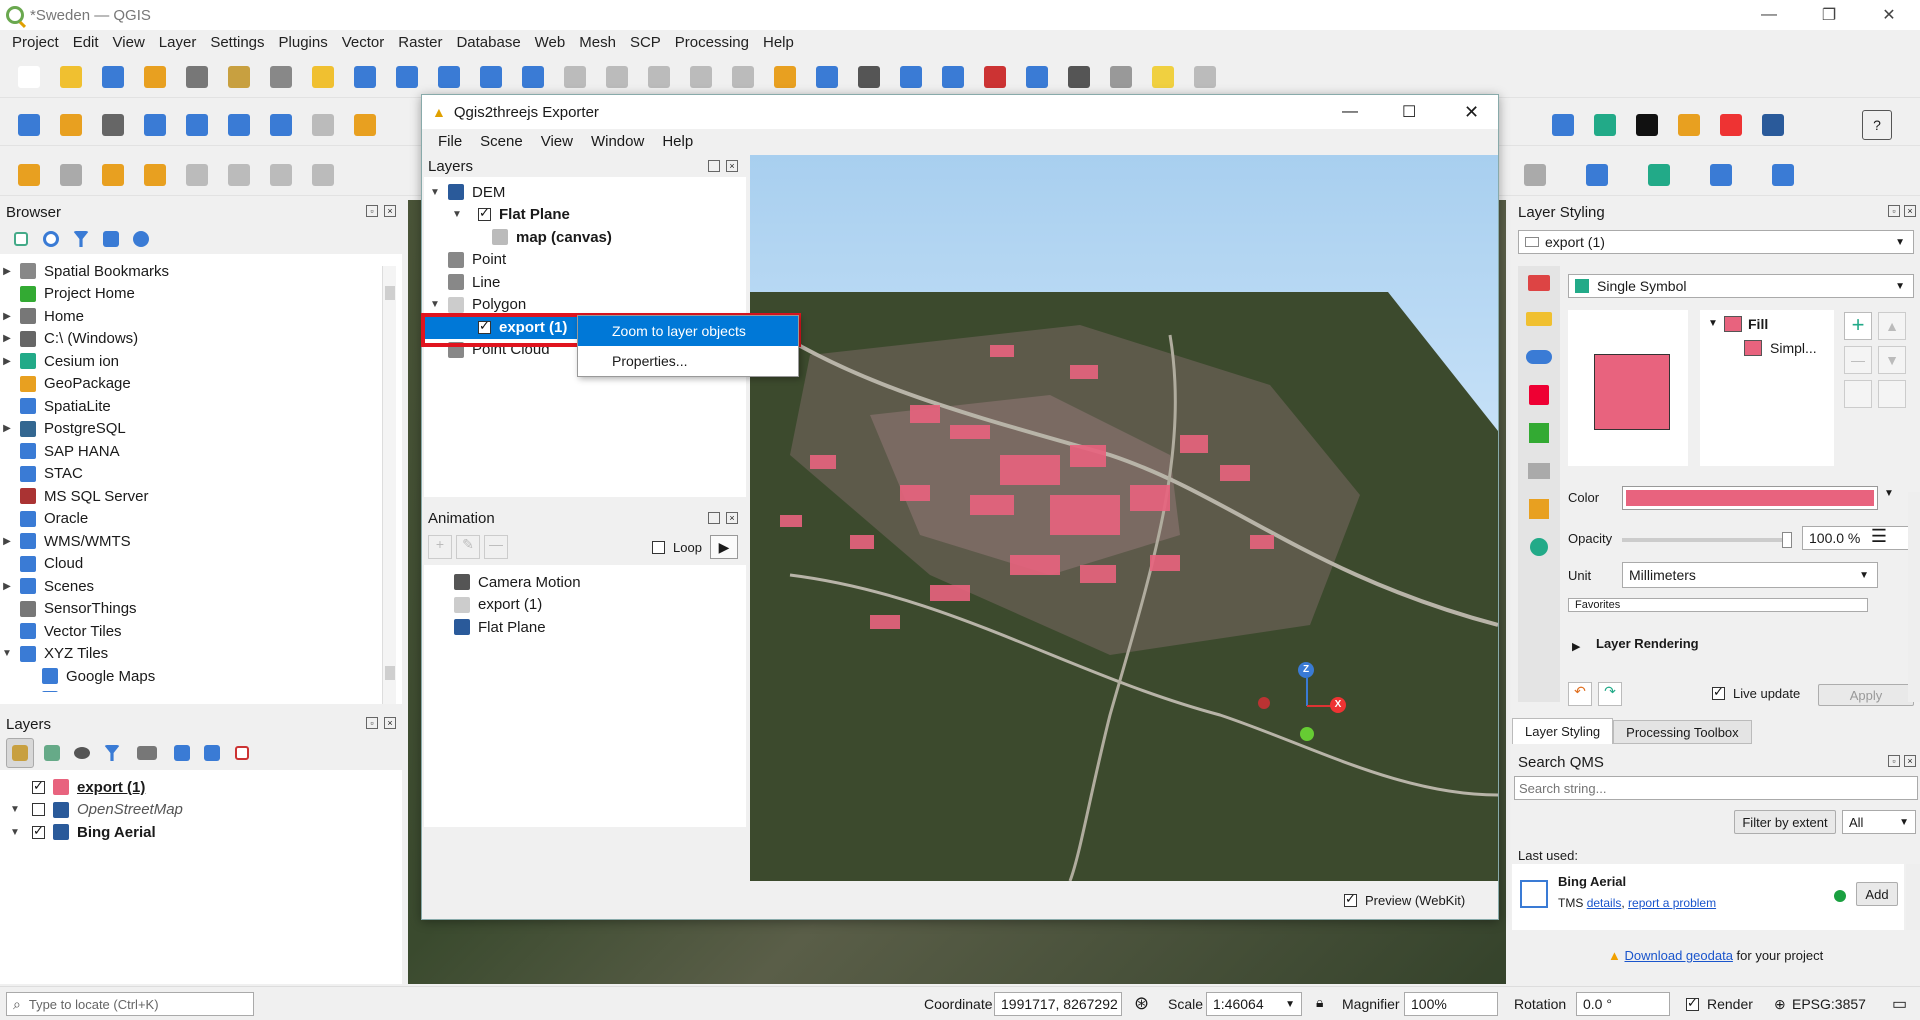 The height and width of the screenshot is (1020, 1920). Describe the element at coordinates (201, 271) in the screenshot. I see `browser-item: ▶ Spatial Bookmarks` at that location.